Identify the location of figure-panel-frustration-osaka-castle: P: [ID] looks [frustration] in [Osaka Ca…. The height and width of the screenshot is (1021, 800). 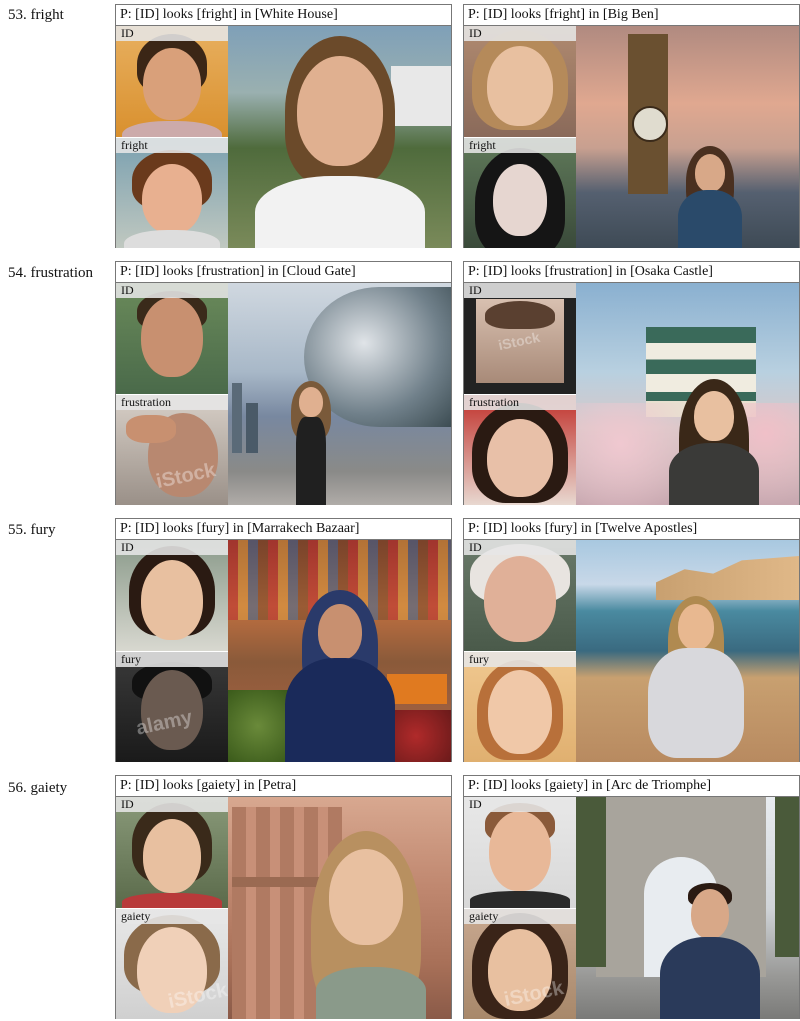
(631, 383).